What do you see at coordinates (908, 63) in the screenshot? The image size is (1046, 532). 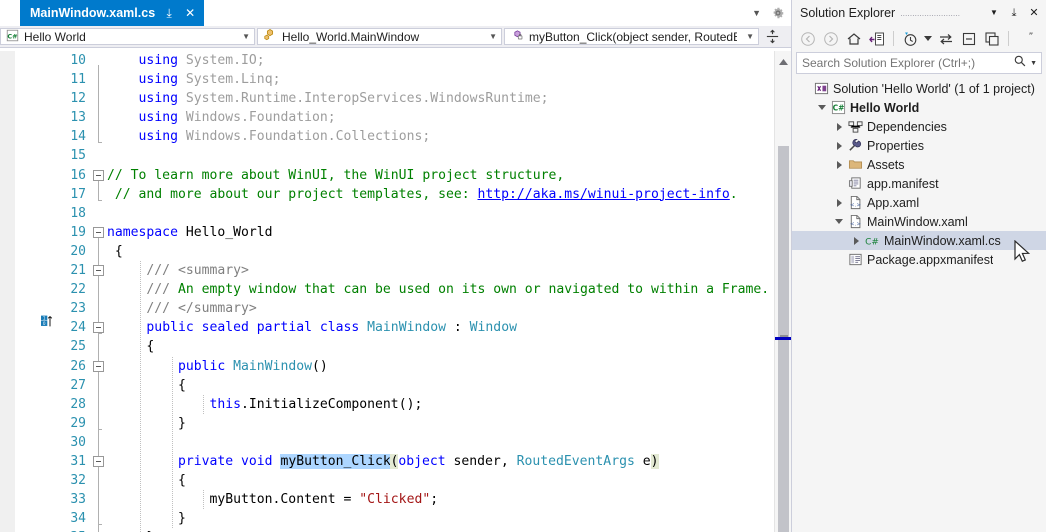 I see `search-input` at bounding box center [908, 63].